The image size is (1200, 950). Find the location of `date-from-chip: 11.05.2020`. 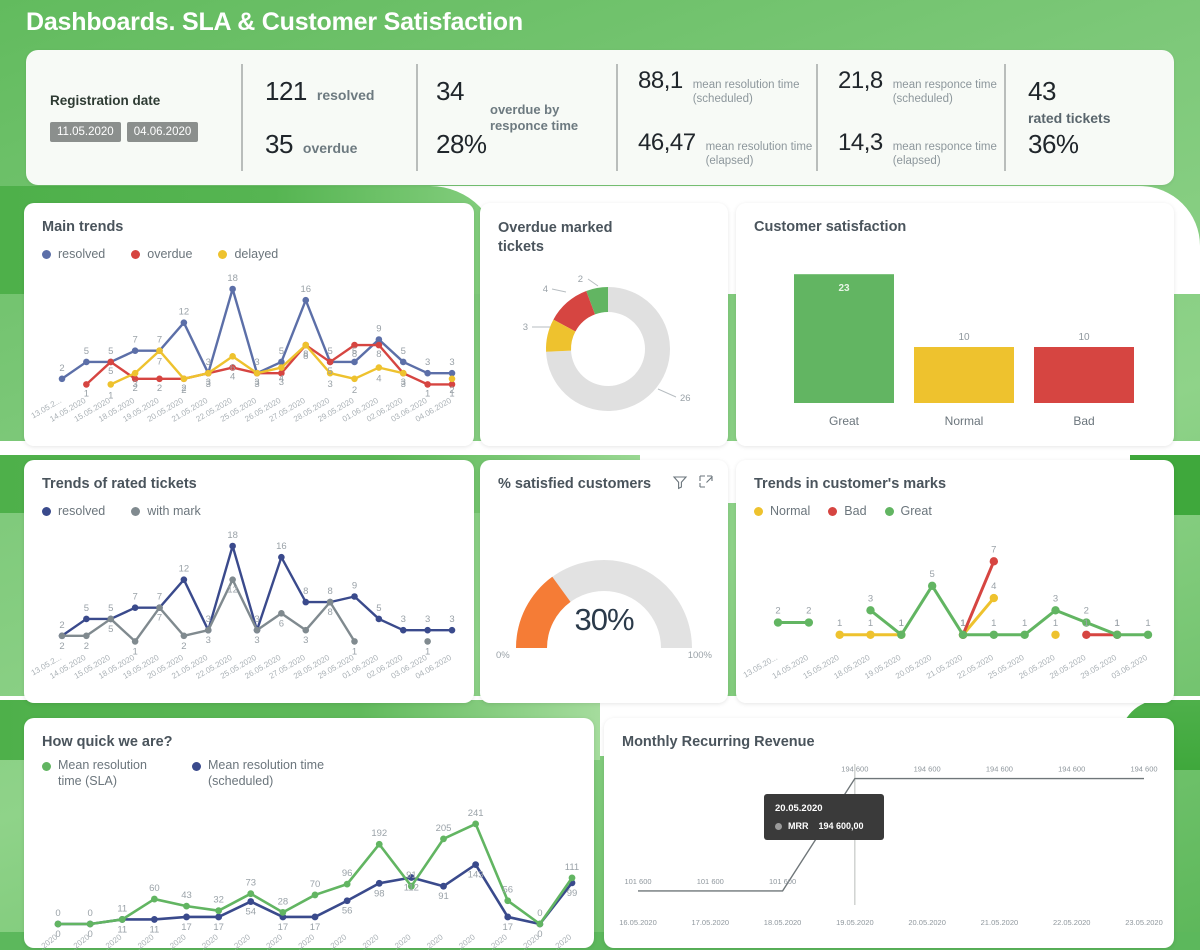

date-from-chip: 11.05.2020 is located at coordinates (85, 132).